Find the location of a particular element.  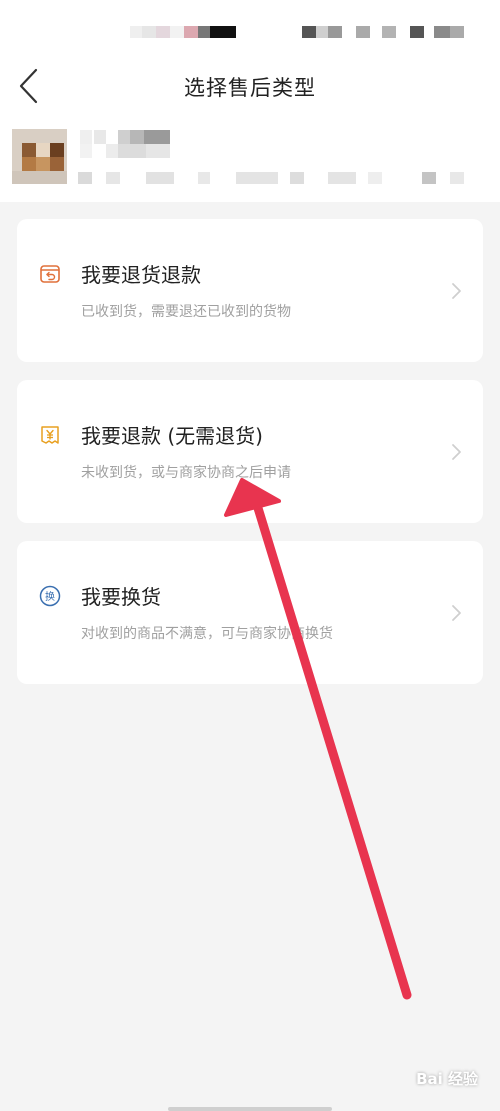

option-refund-only: 我要退款 (无需退货) 未收到货，或与商家协商之后申请 is located at coordinates (250, 451).